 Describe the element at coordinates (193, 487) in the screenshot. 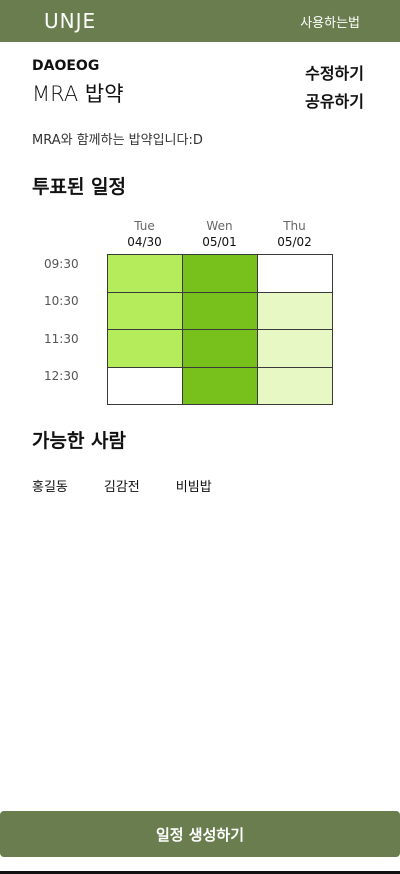

I see `person-name: 비빔밥` at that location.